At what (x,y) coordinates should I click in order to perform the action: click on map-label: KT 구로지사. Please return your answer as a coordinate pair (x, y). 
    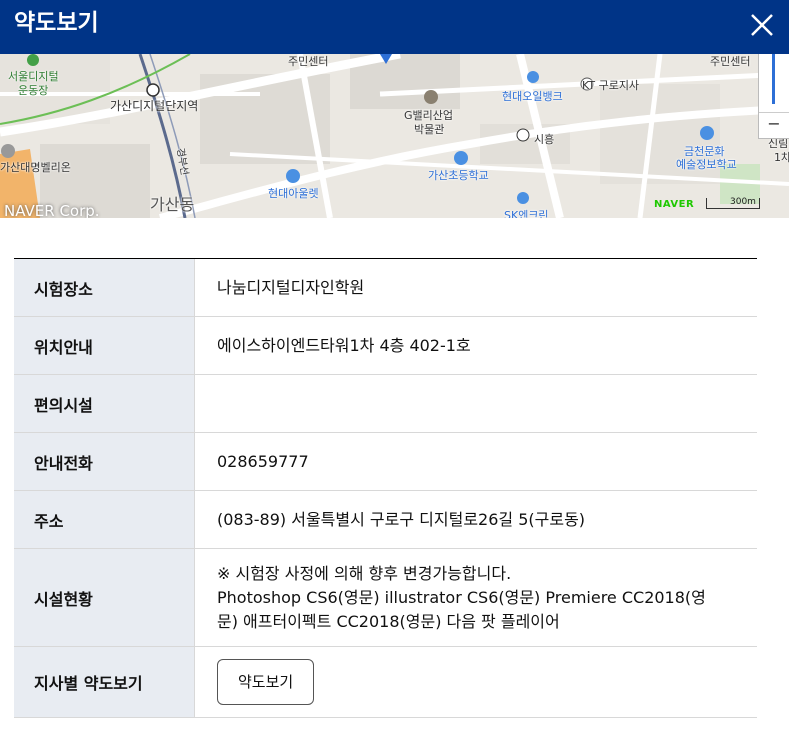
    Looking at the image, I should click on (611, 85).